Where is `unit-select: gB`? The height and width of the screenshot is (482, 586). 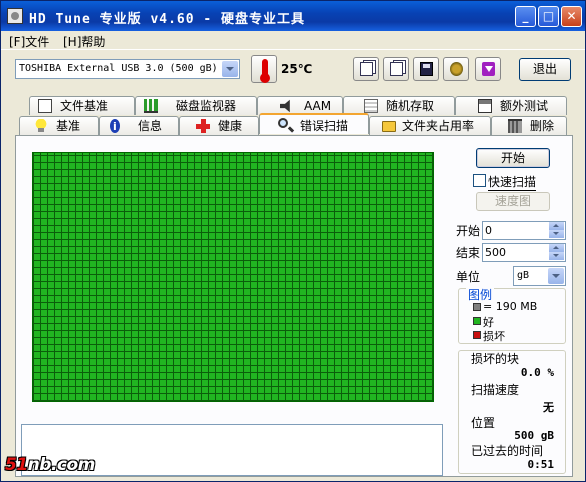 unit-select: gB is located at coordinates (539, 276).